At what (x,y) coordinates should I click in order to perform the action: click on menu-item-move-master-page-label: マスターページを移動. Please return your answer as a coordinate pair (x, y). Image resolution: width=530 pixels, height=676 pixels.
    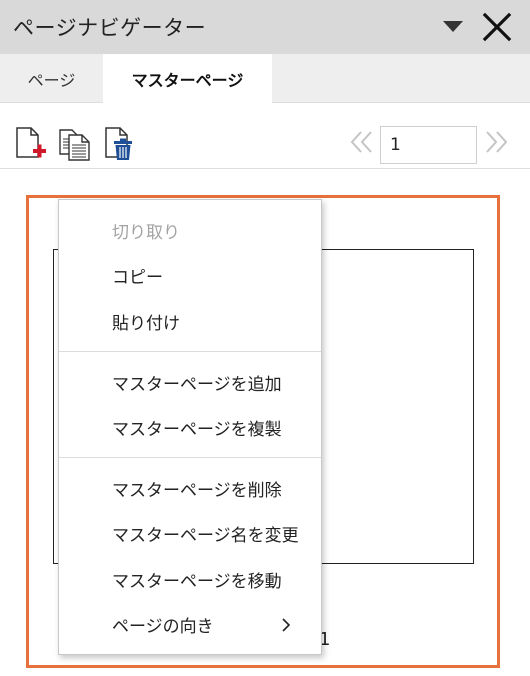
    Looking at the image, I should click on (197, 581).